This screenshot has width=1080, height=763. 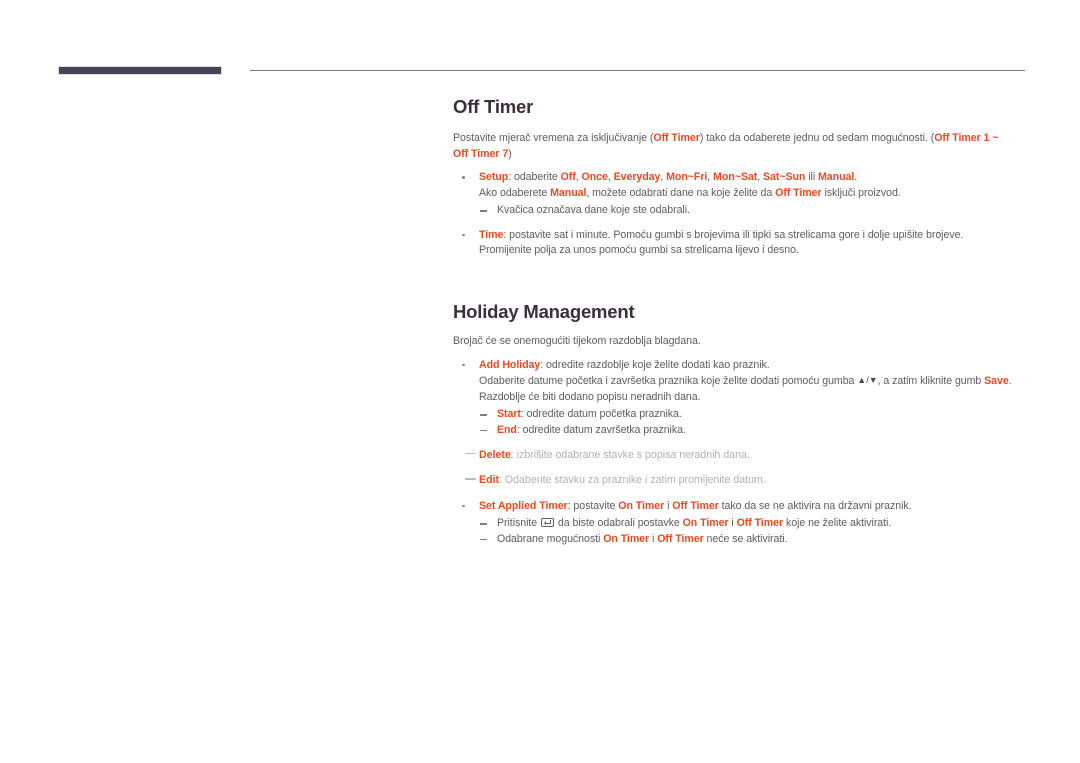 I want to click on text-run: neće se aktivirati., so click(x=745, y=539).